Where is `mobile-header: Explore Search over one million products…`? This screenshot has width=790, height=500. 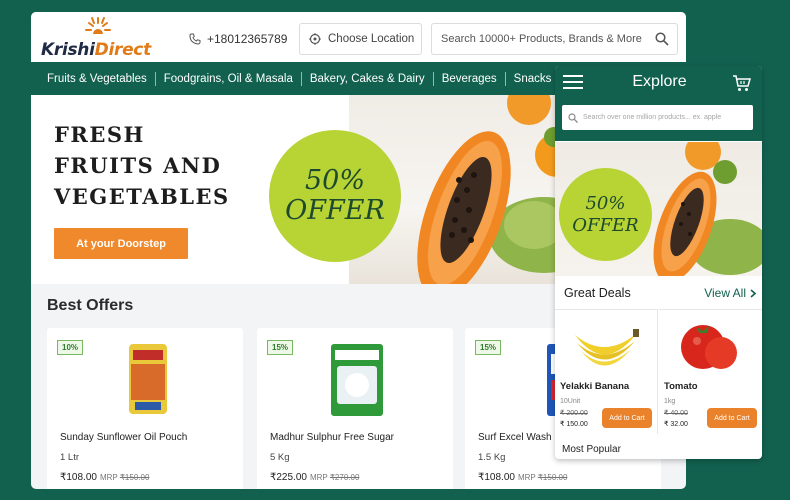 mobile-header: Explore Search over one million products… is located at coordinates (658, 103).